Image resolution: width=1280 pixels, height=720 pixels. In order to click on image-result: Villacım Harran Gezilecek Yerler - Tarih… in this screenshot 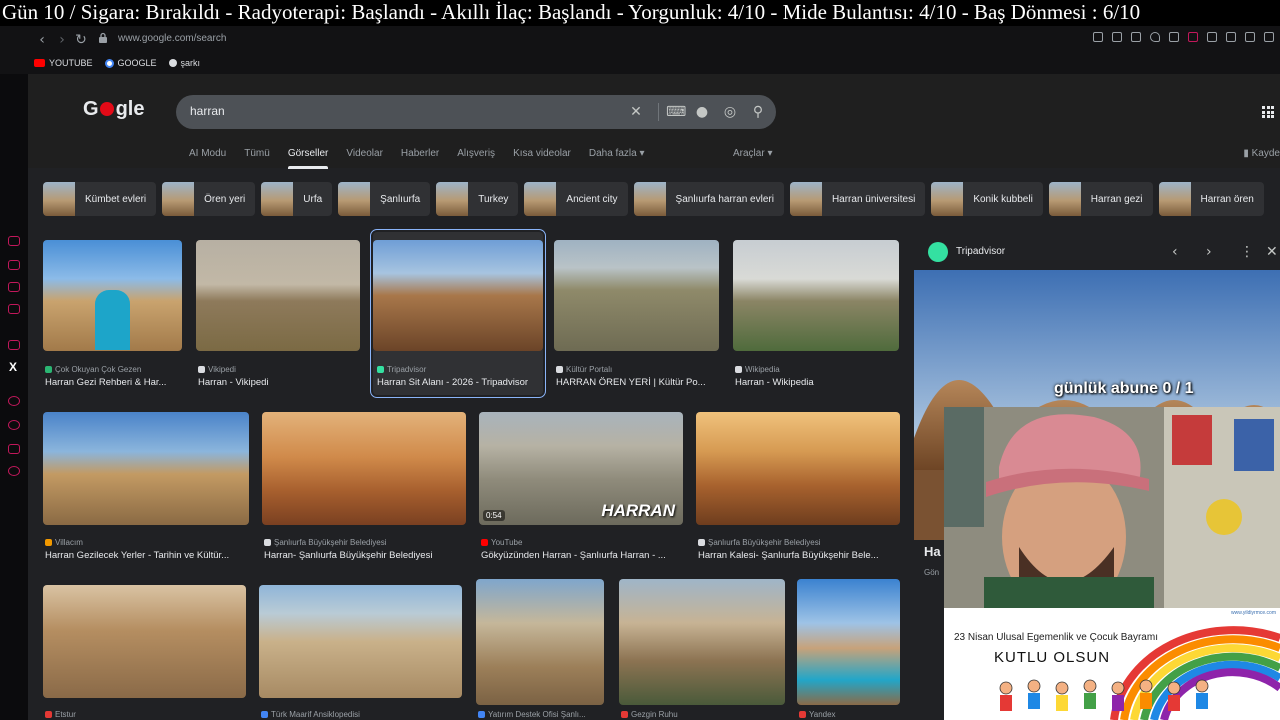, I will do `click(146, 487)`.